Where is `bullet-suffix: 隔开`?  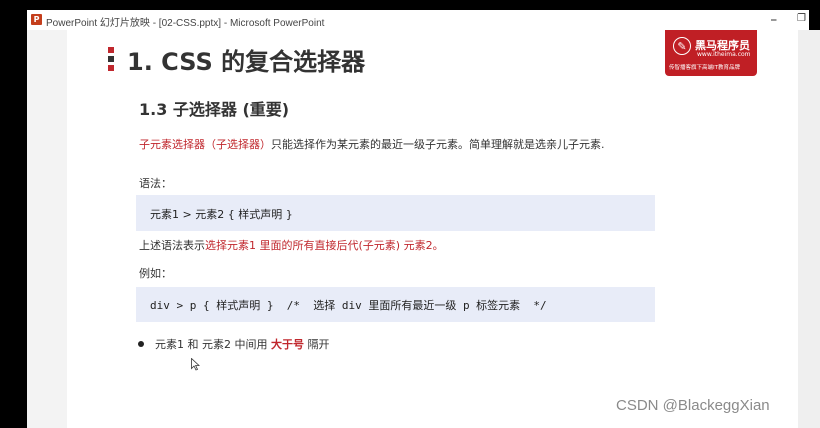
bullet-suffix: 隔开 is located at coordinates (318, 344).